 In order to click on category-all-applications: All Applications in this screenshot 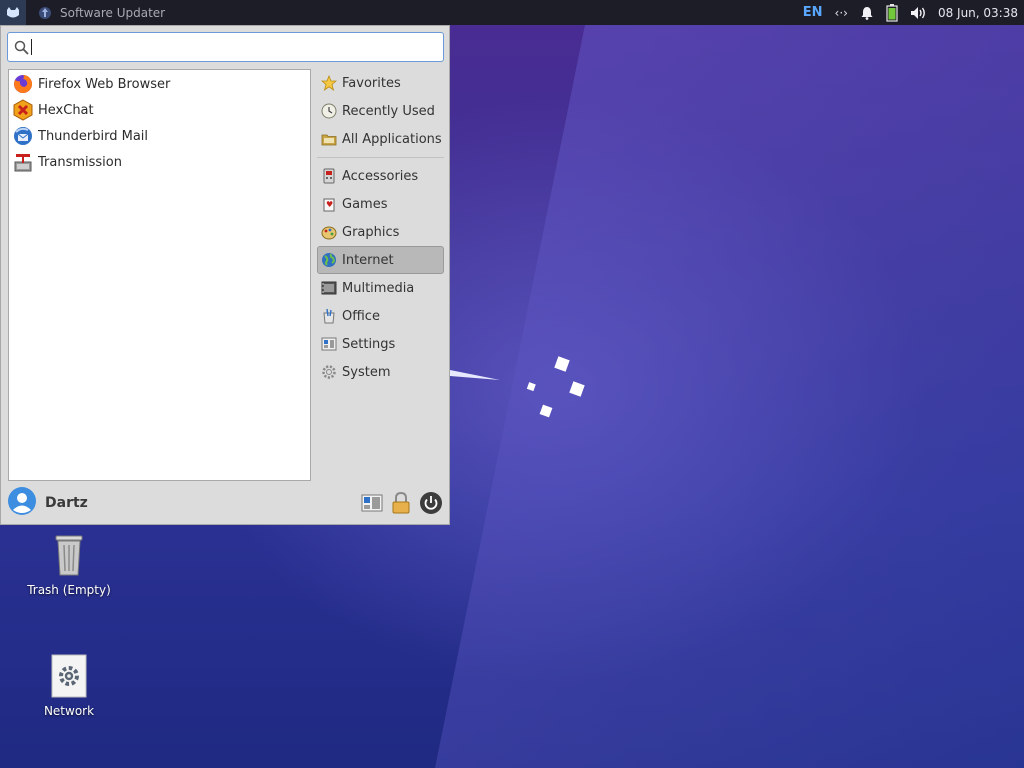, I will do `click(380, 139)`.